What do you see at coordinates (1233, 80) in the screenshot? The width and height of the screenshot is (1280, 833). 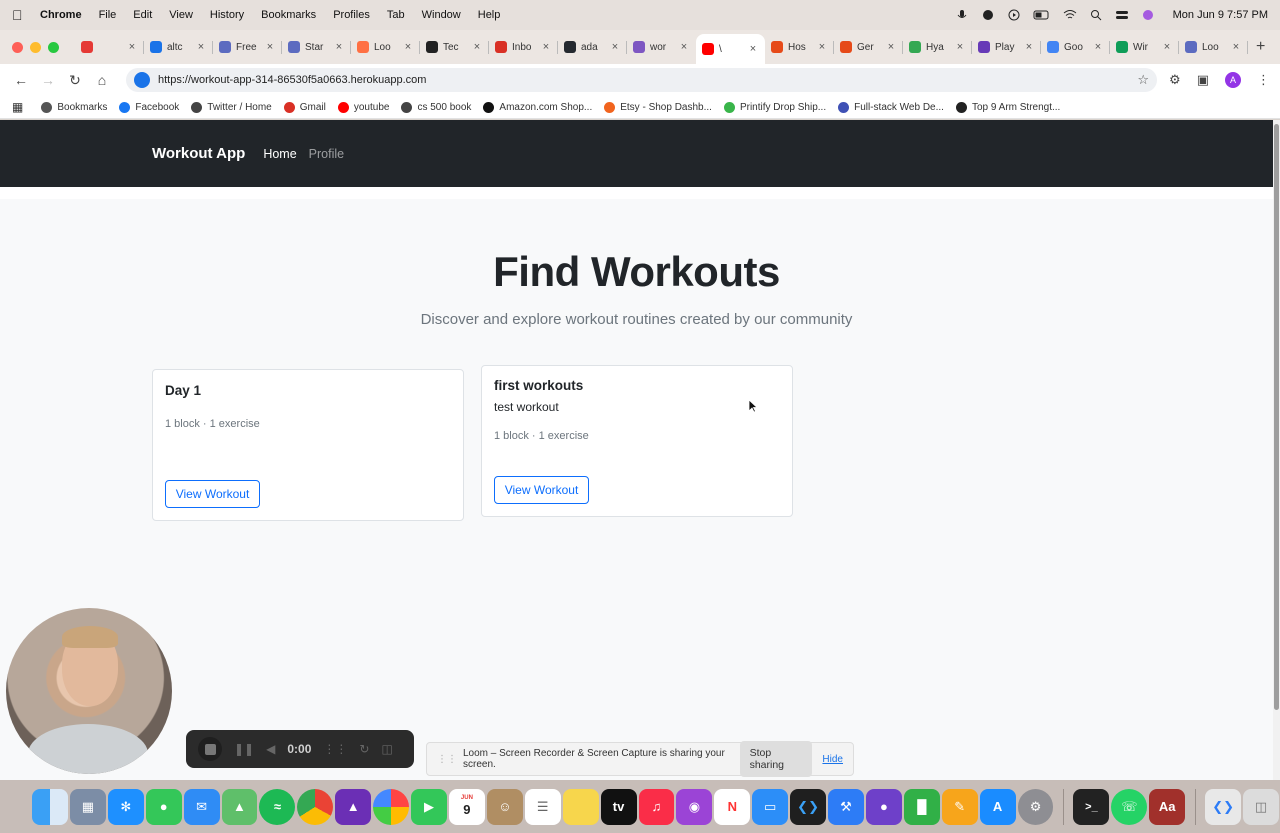 I see `profile-avatar: A` at bounding box center [1233, 80].